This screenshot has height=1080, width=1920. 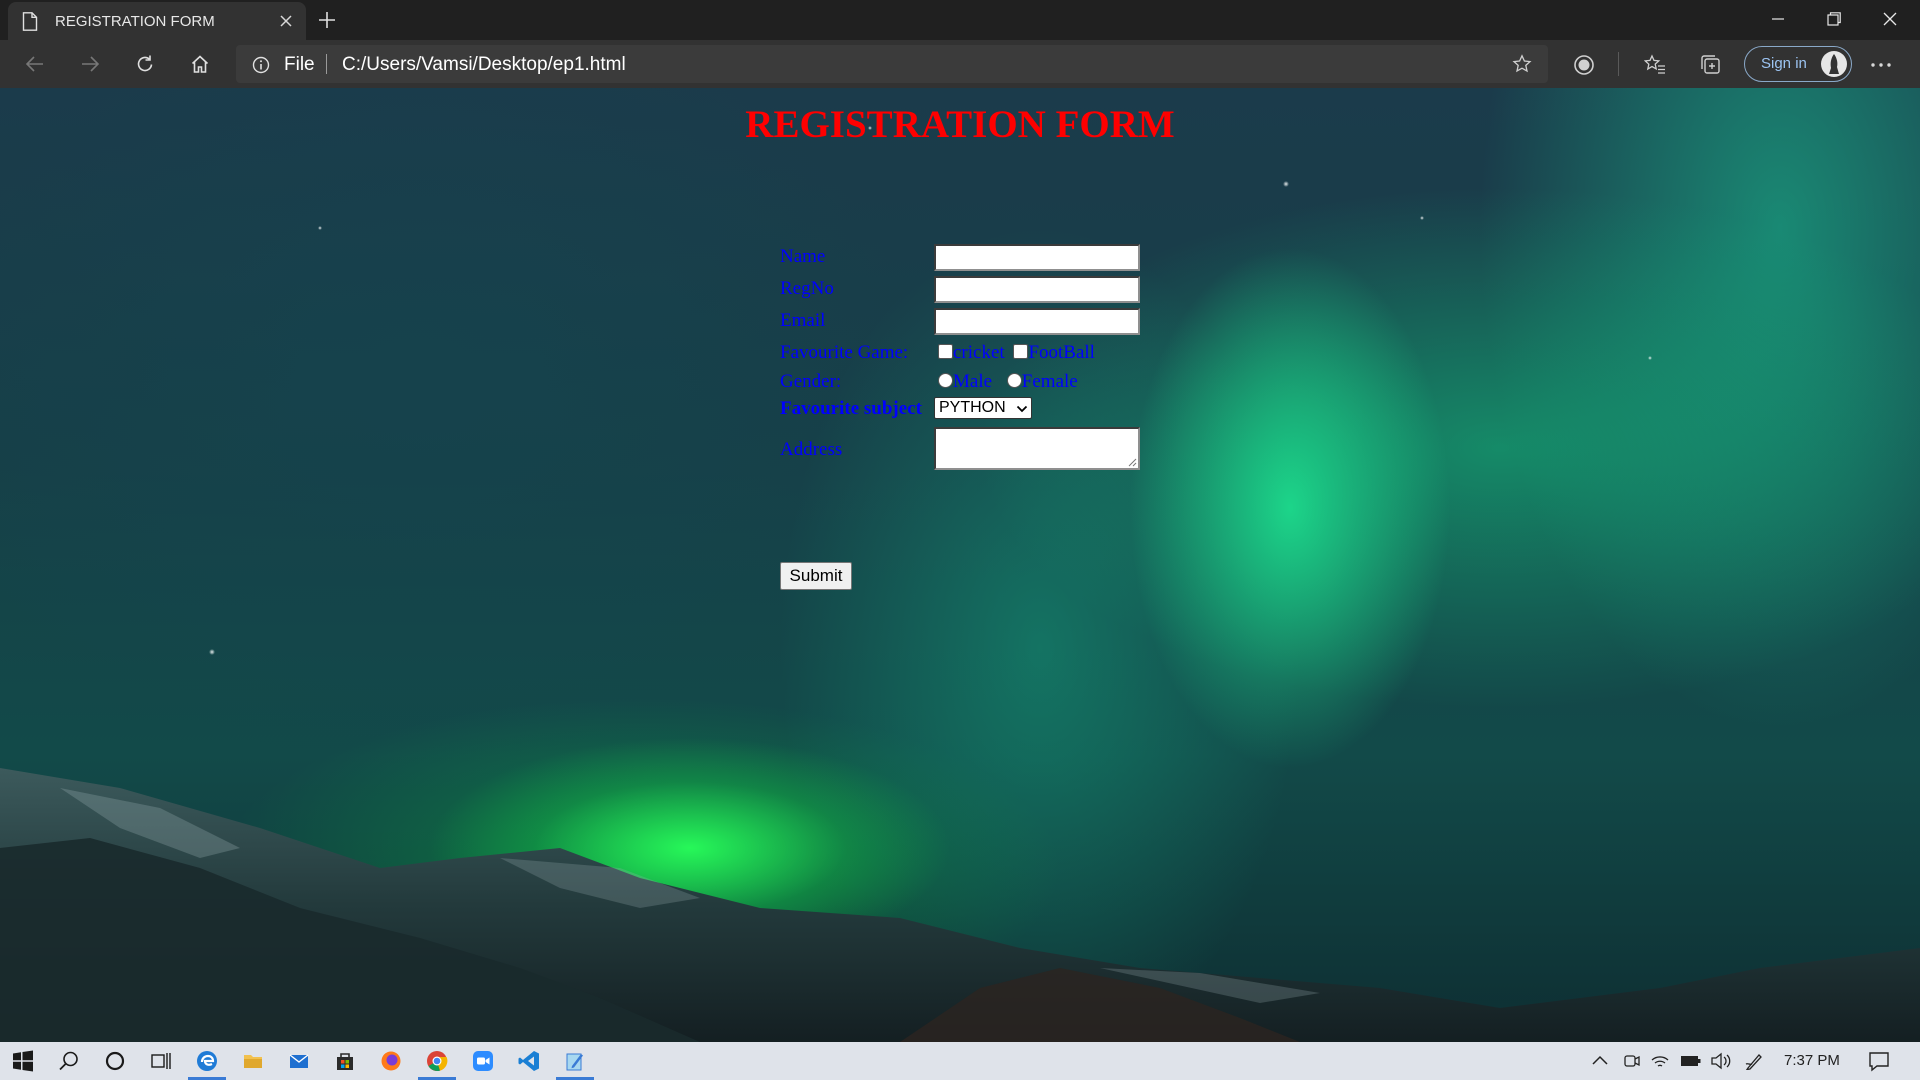 I want to click on close-icon, so click(x=1890, y=19).